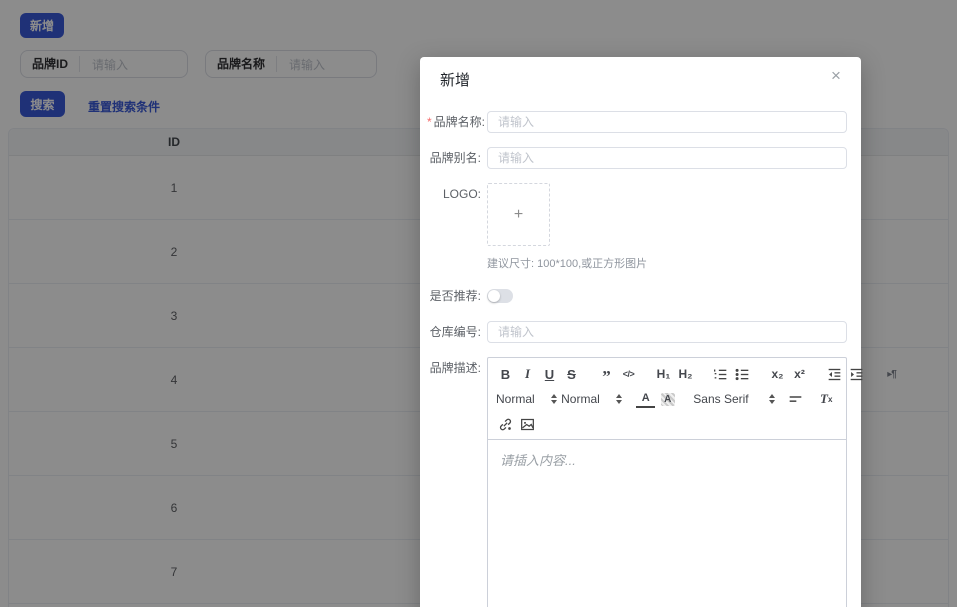 Image resolution: width=957 pixels, height=607 pixels. I want to click on bullet-list-icon, so click(742, 374).